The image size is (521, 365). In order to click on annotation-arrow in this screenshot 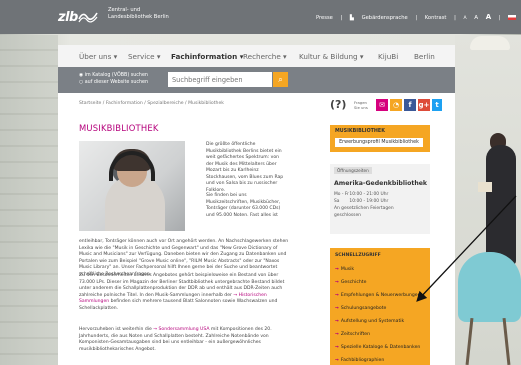, I will do `click(466, 248)`.